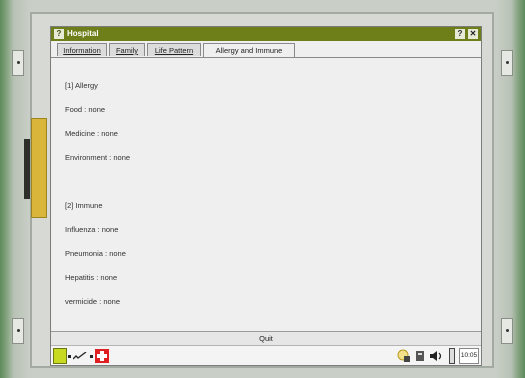 This screenshot has height=378, width=525. I want to click on tab-family-label: Family, so click(127, 50).